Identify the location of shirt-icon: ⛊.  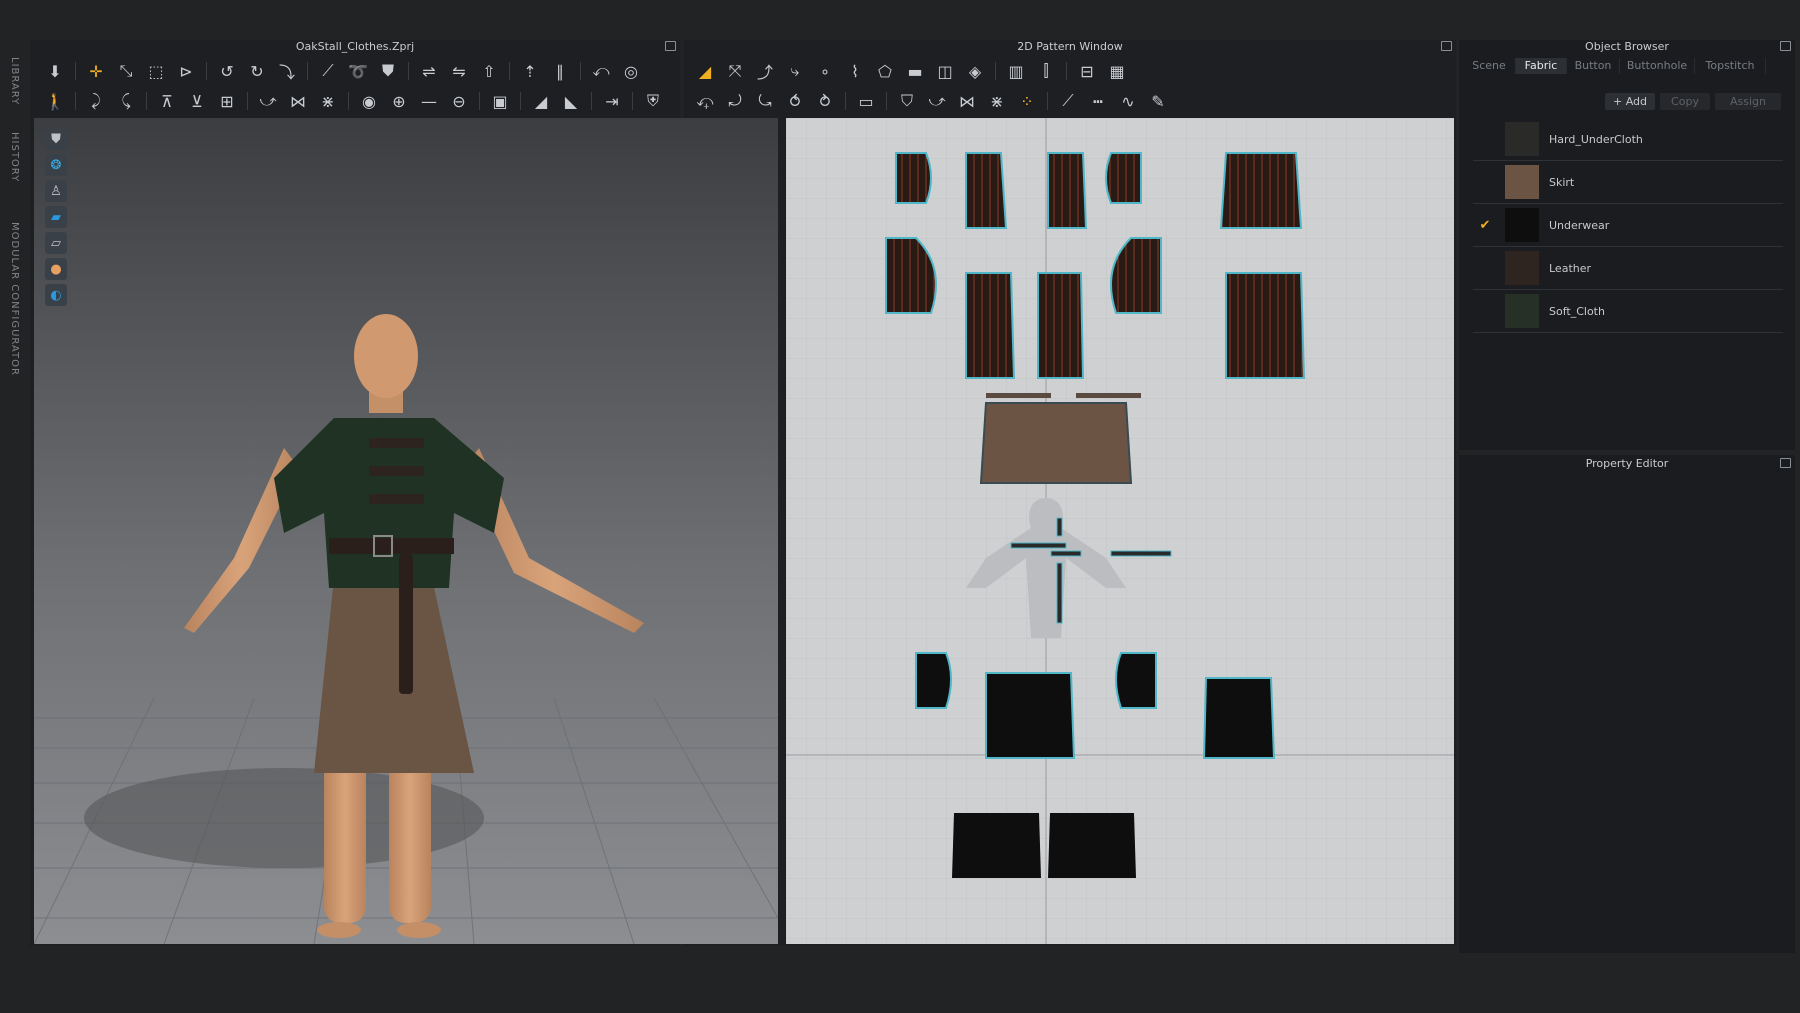
(388, 71).